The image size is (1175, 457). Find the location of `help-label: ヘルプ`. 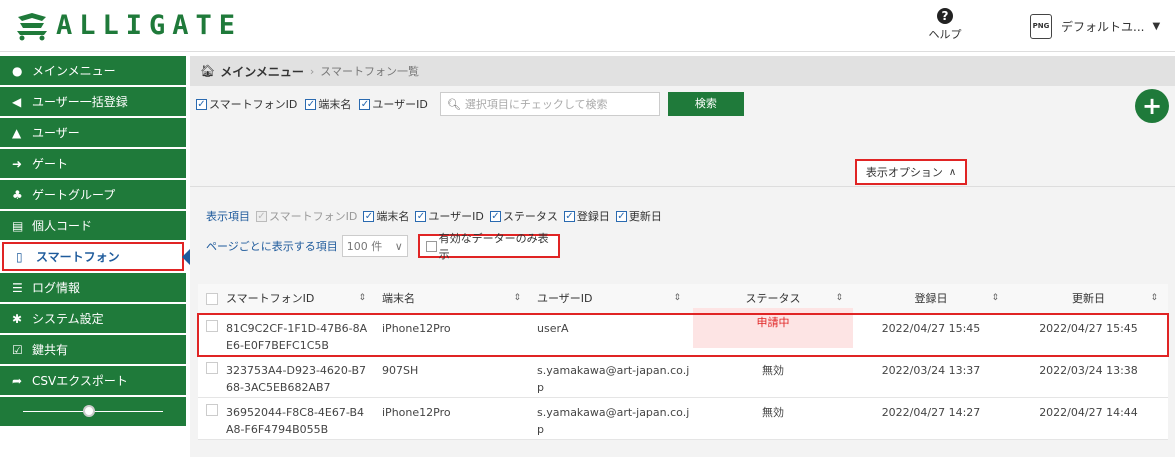

help-label: ヘルプ is located at coordinates (945, 34).